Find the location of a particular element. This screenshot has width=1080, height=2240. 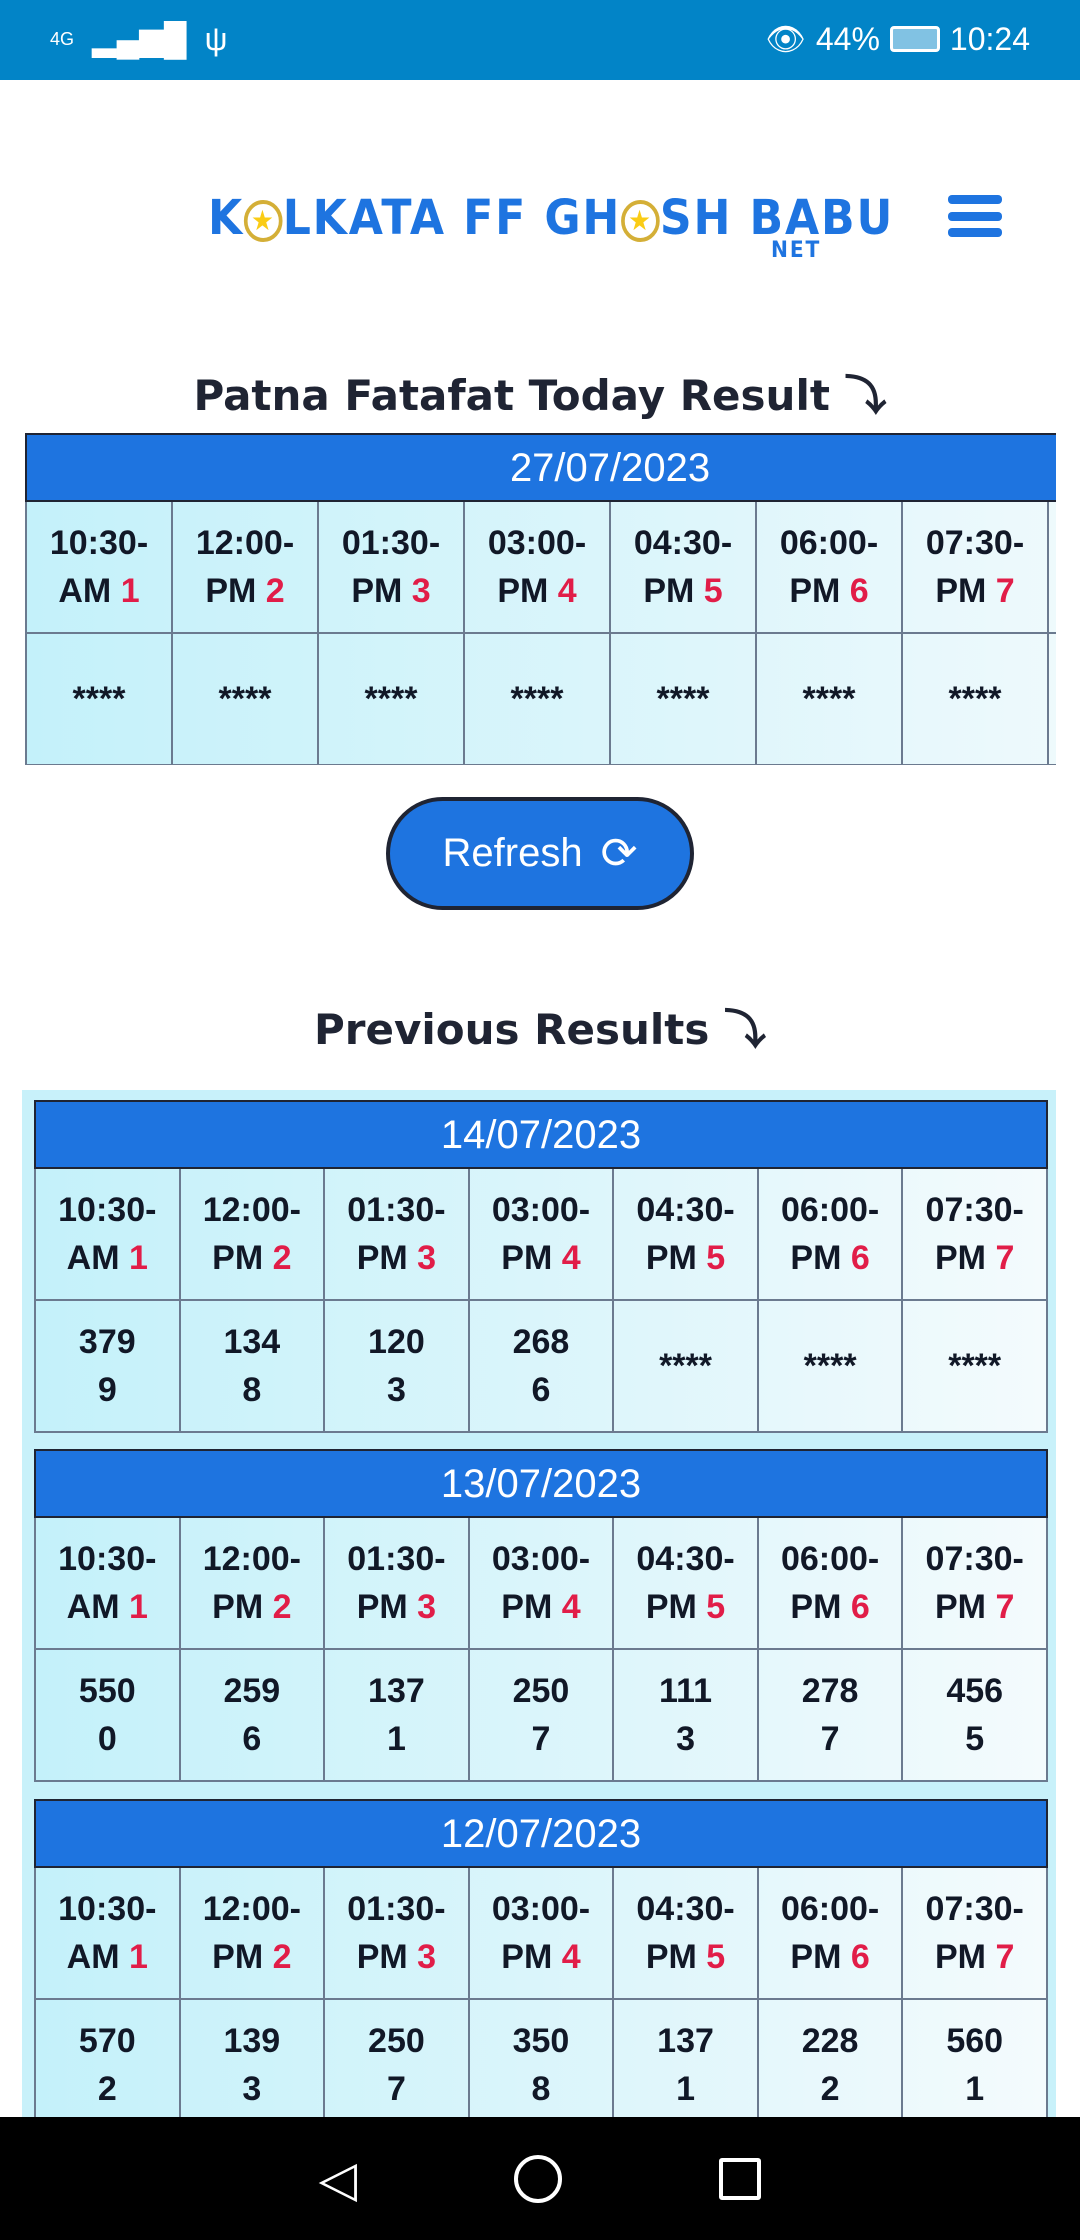

clock: 10:24 is located at coordinates (989, 38).